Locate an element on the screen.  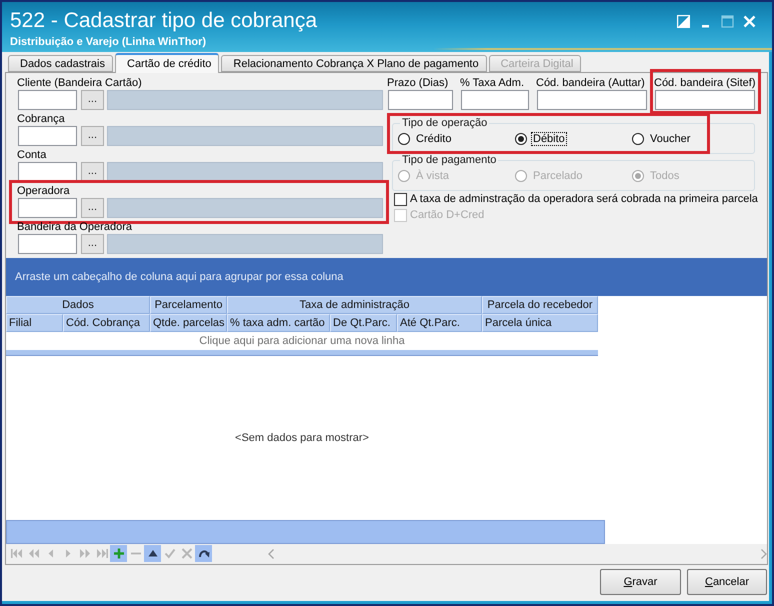
cross-icon is located at coordinates (186, 553).